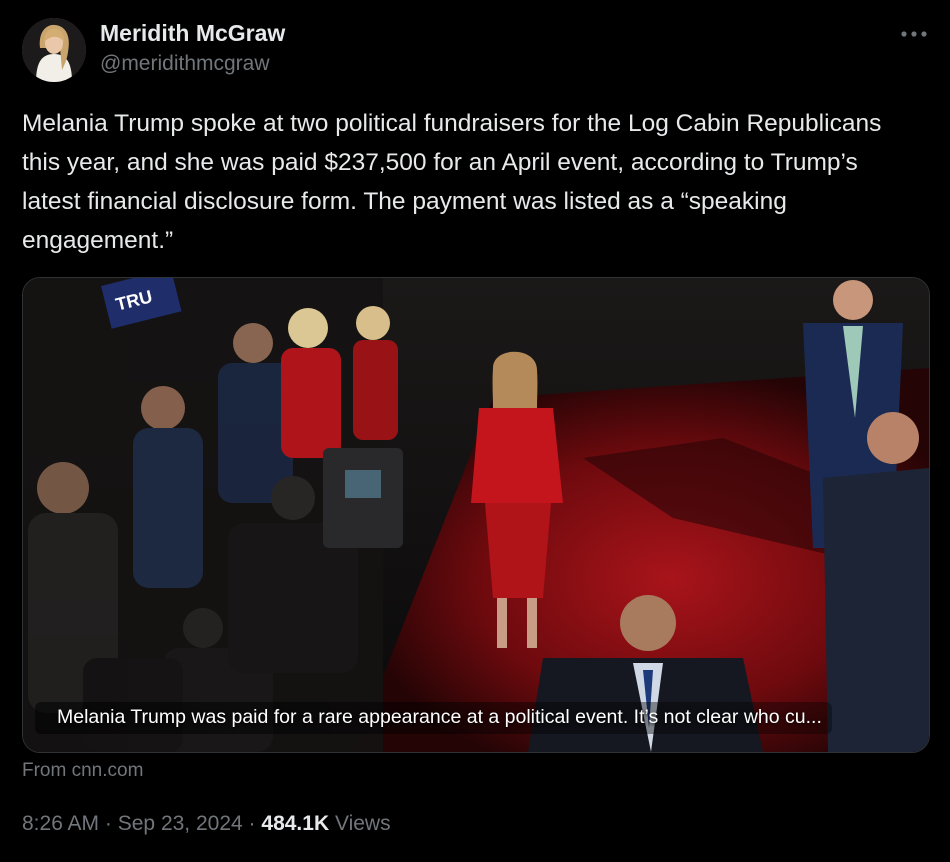 The width and height of the screenshot is (950, 862). I want to click on more-options-button, so click(914, 34).